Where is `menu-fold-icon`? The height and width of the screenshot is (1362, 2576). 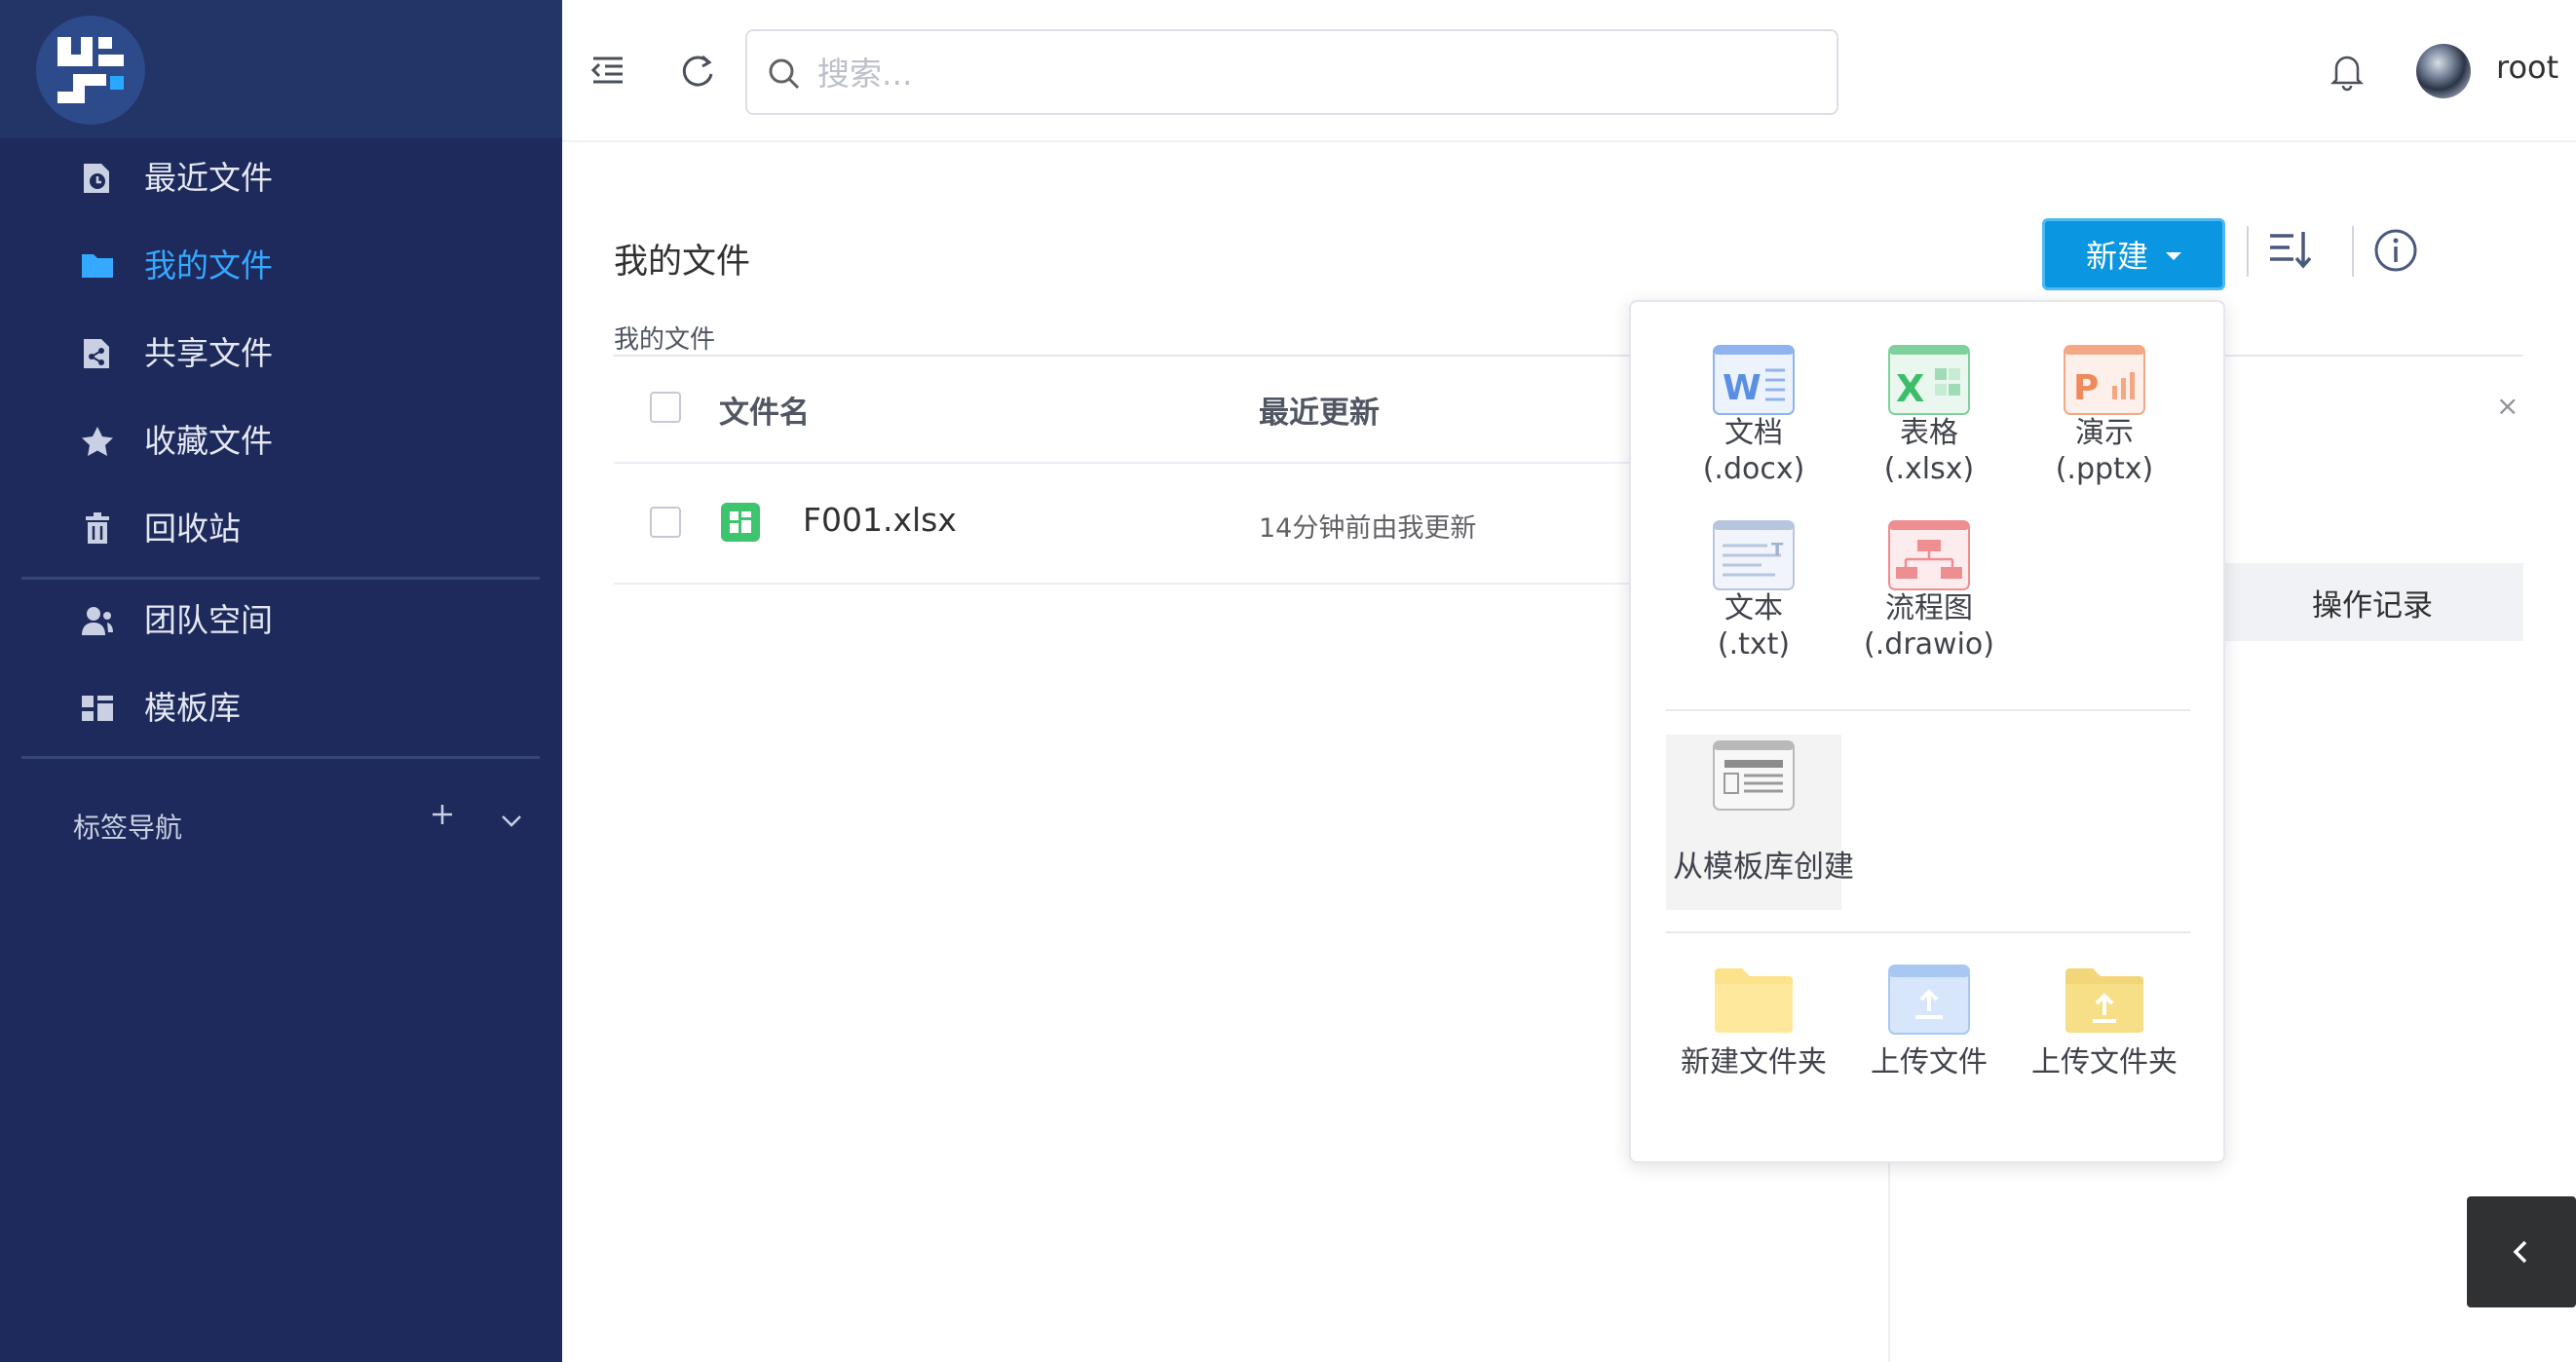 menu-fold-icon is located at coordinates (608, 72).